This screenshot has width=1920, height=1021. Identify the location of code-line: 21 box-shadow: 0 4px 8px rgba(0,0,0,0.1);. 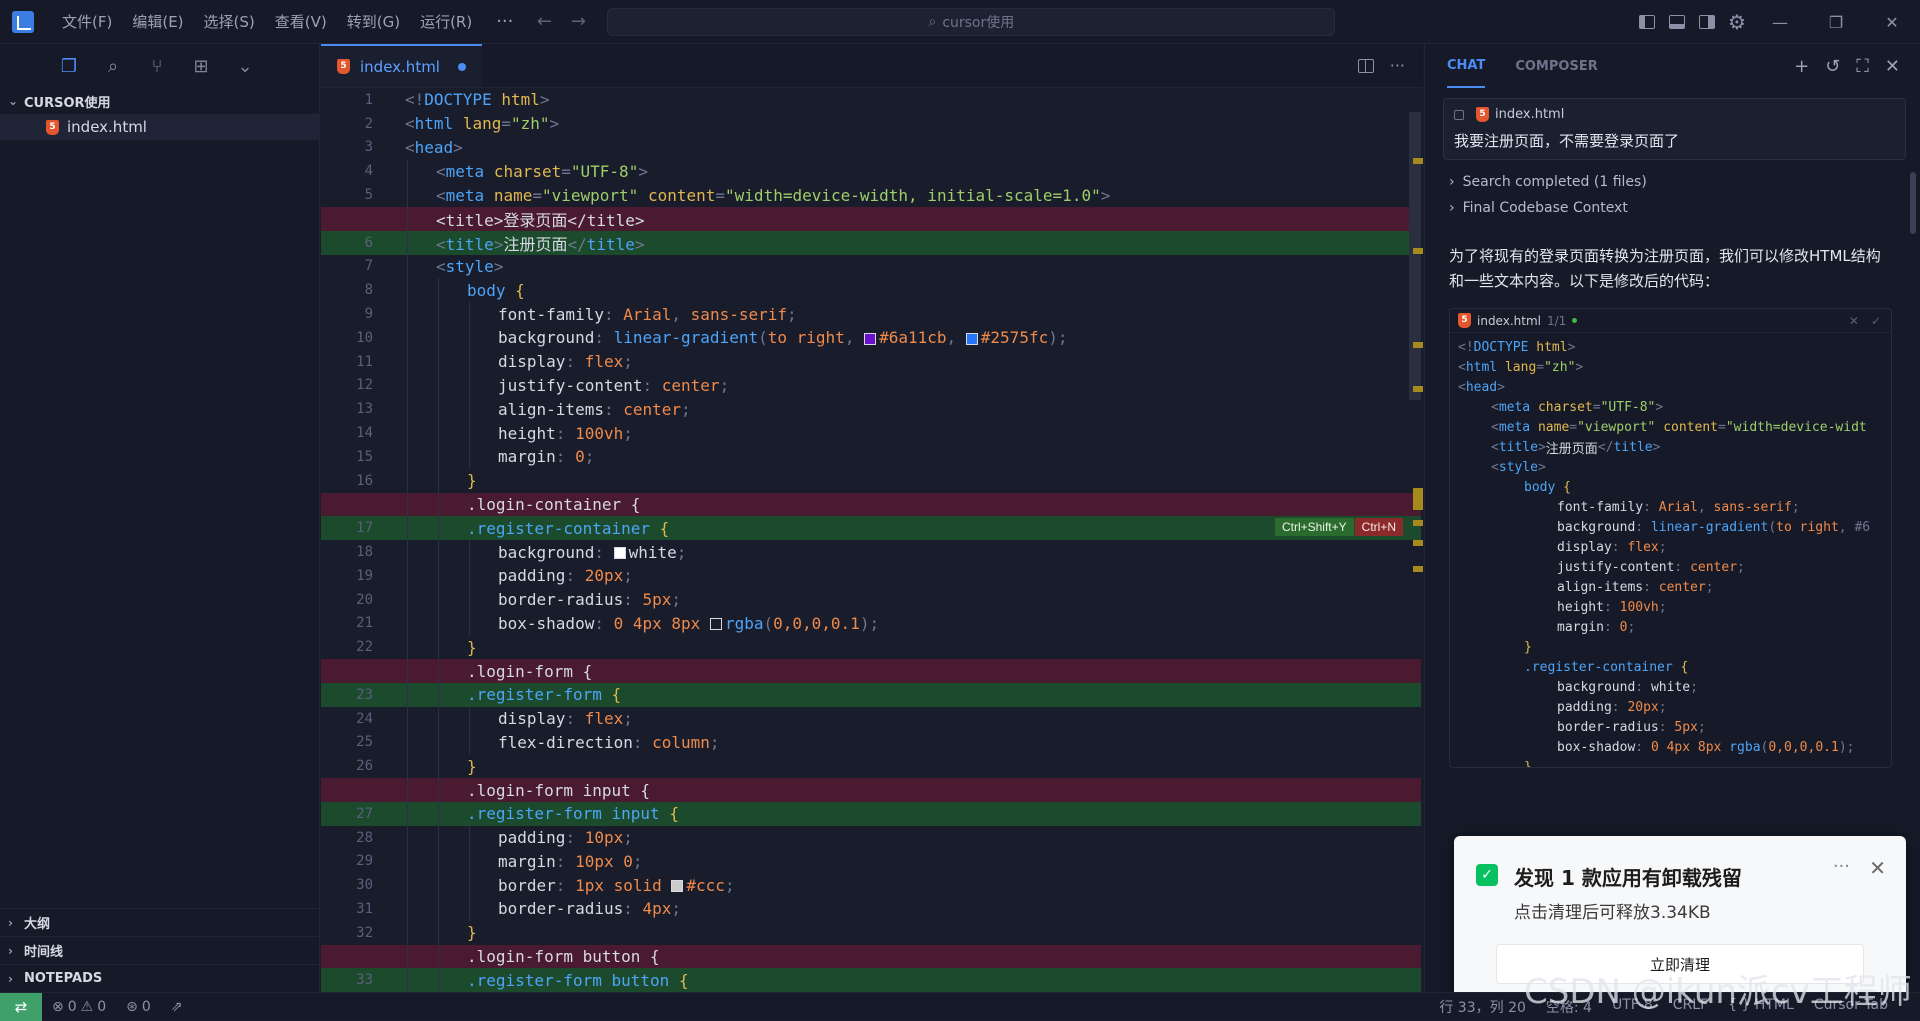
(871, 623).